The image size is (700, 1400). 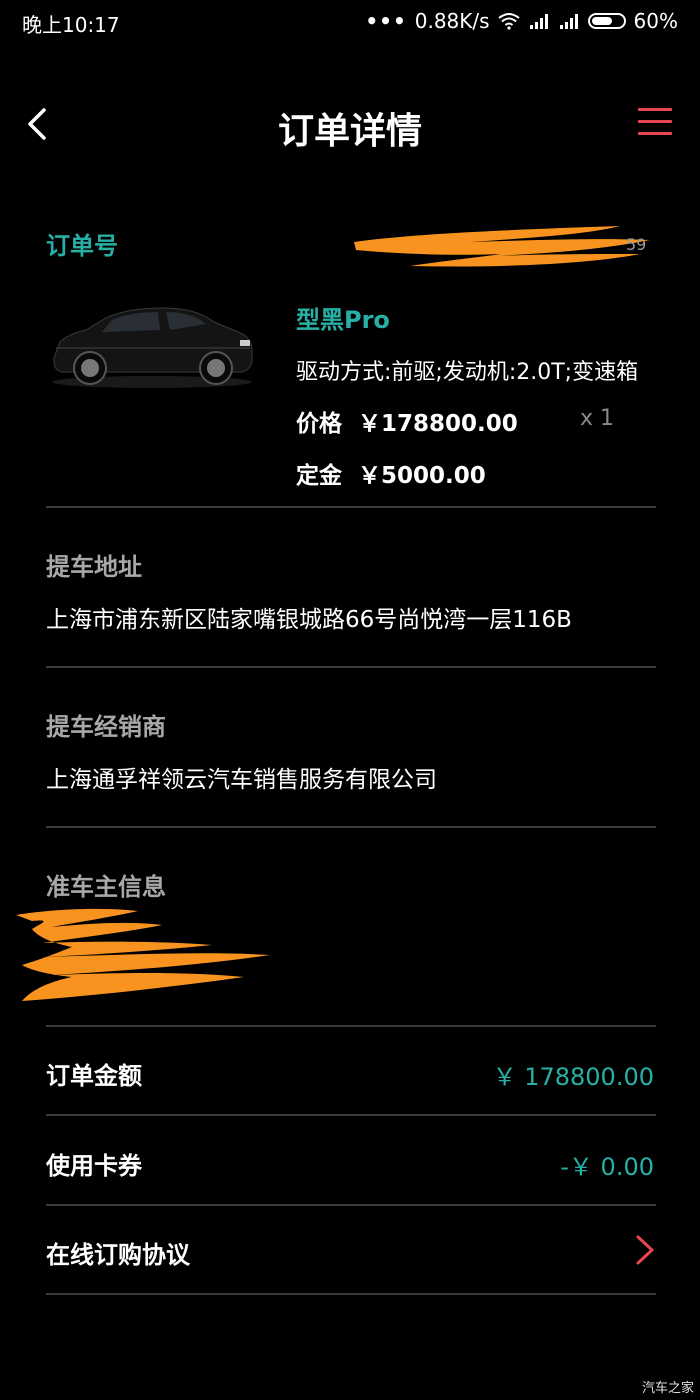 What do you see at coordinates (607, 1164) in the screenshot?
I see `coupon-value: -￥ 0.00` at bounding box center [607, 1164].